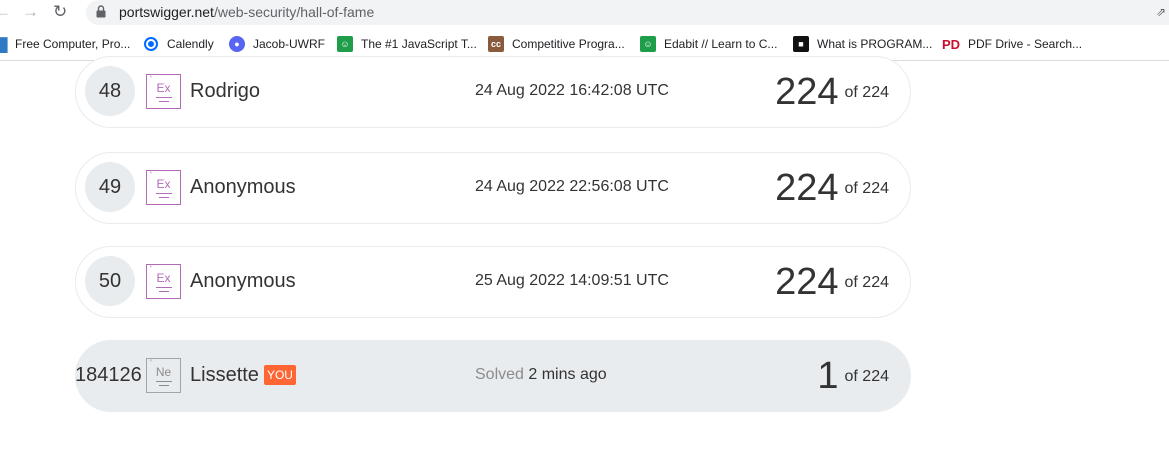 This screenshot has width=1169, height=454. What do you see at coordinates (572, 186) in the screenshot?
I see `completion-date: 24 Aug 2022 22:56:08 UTC` at bounding box center [572, 186].